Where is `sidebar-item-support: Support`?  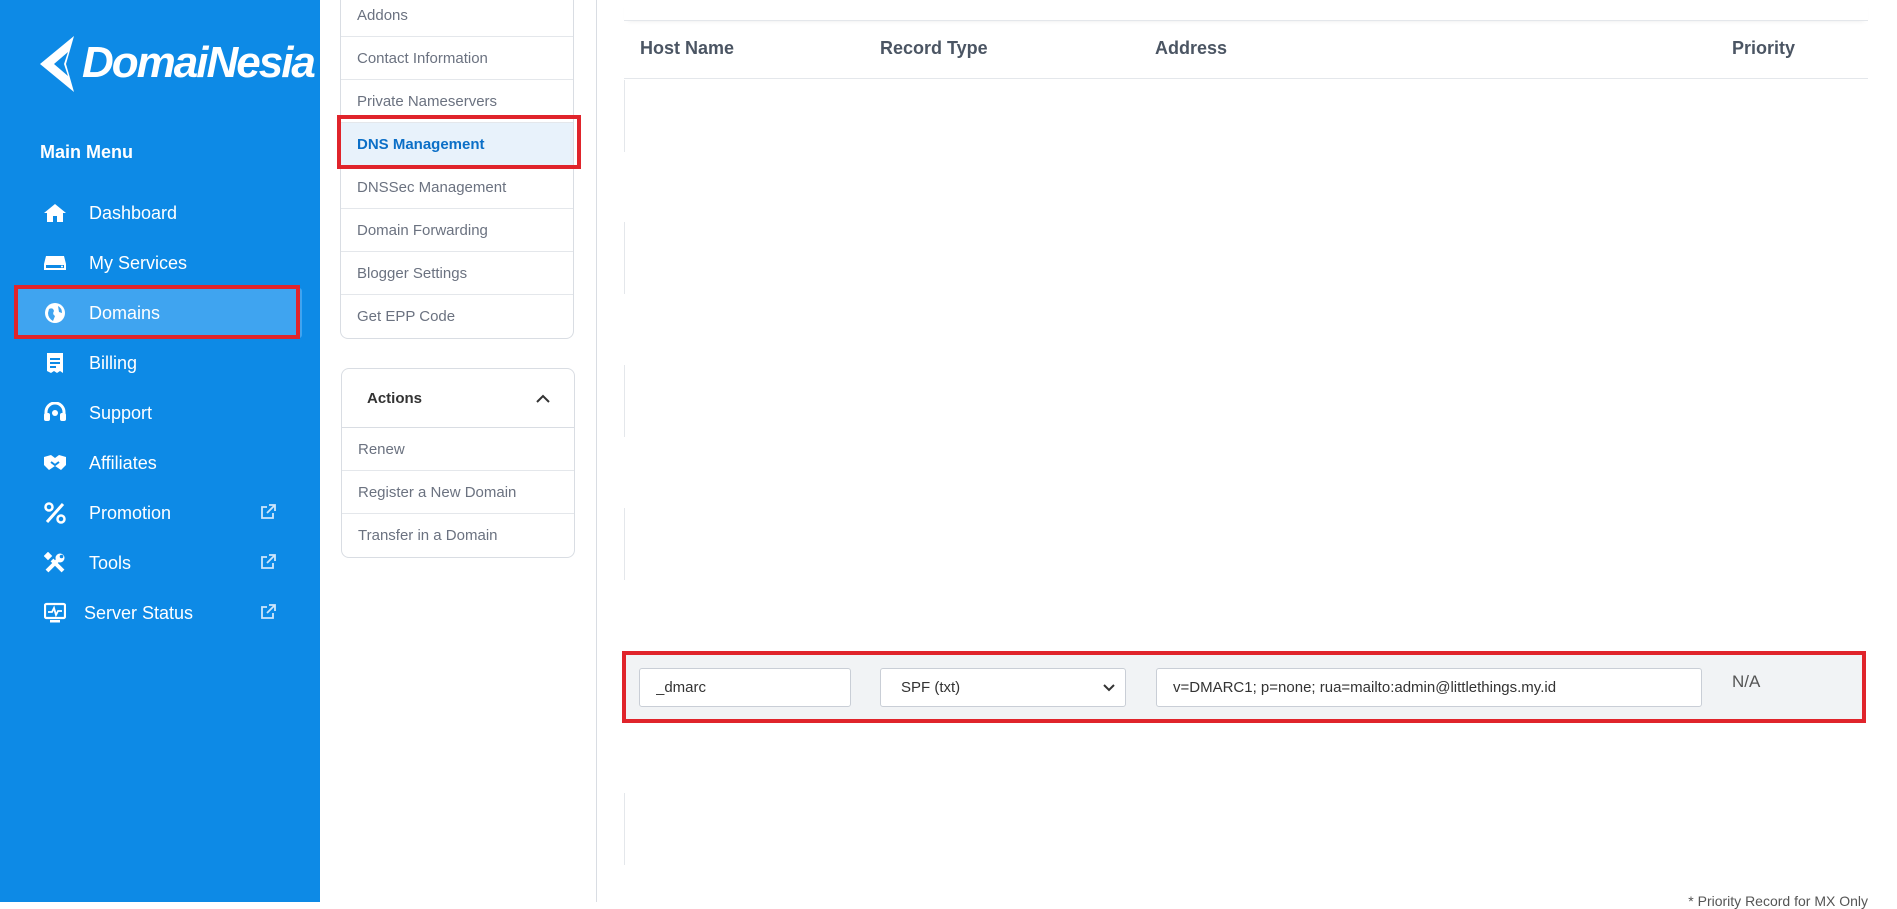
sidebar-item-support: Support is located at coordinates (159, 413).